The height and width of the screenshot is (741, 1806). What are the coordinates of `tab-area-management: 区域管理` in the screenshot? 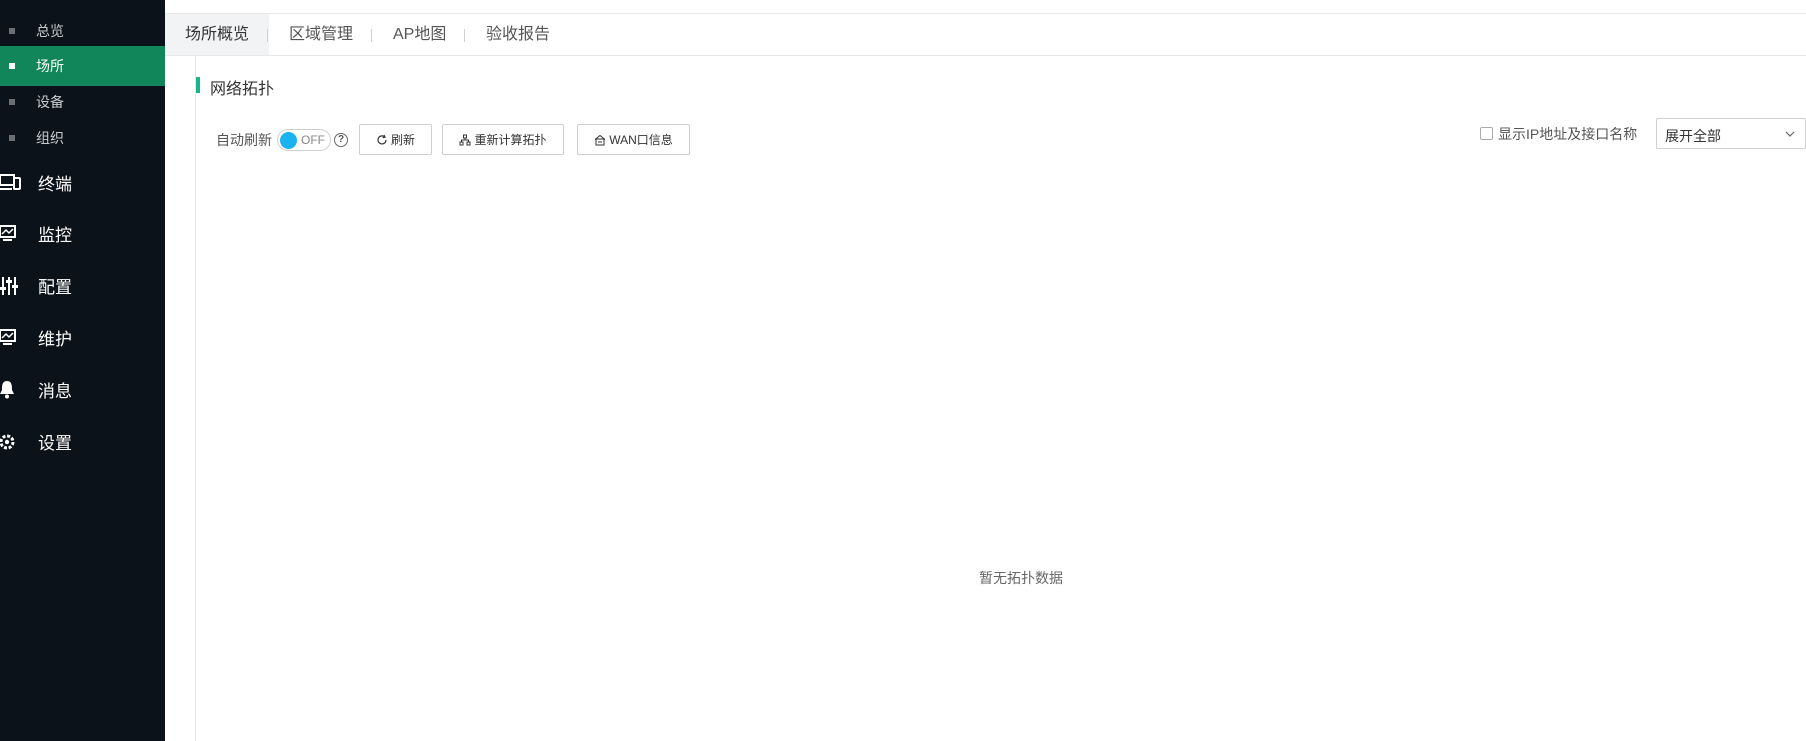 It's located at (321, 34).